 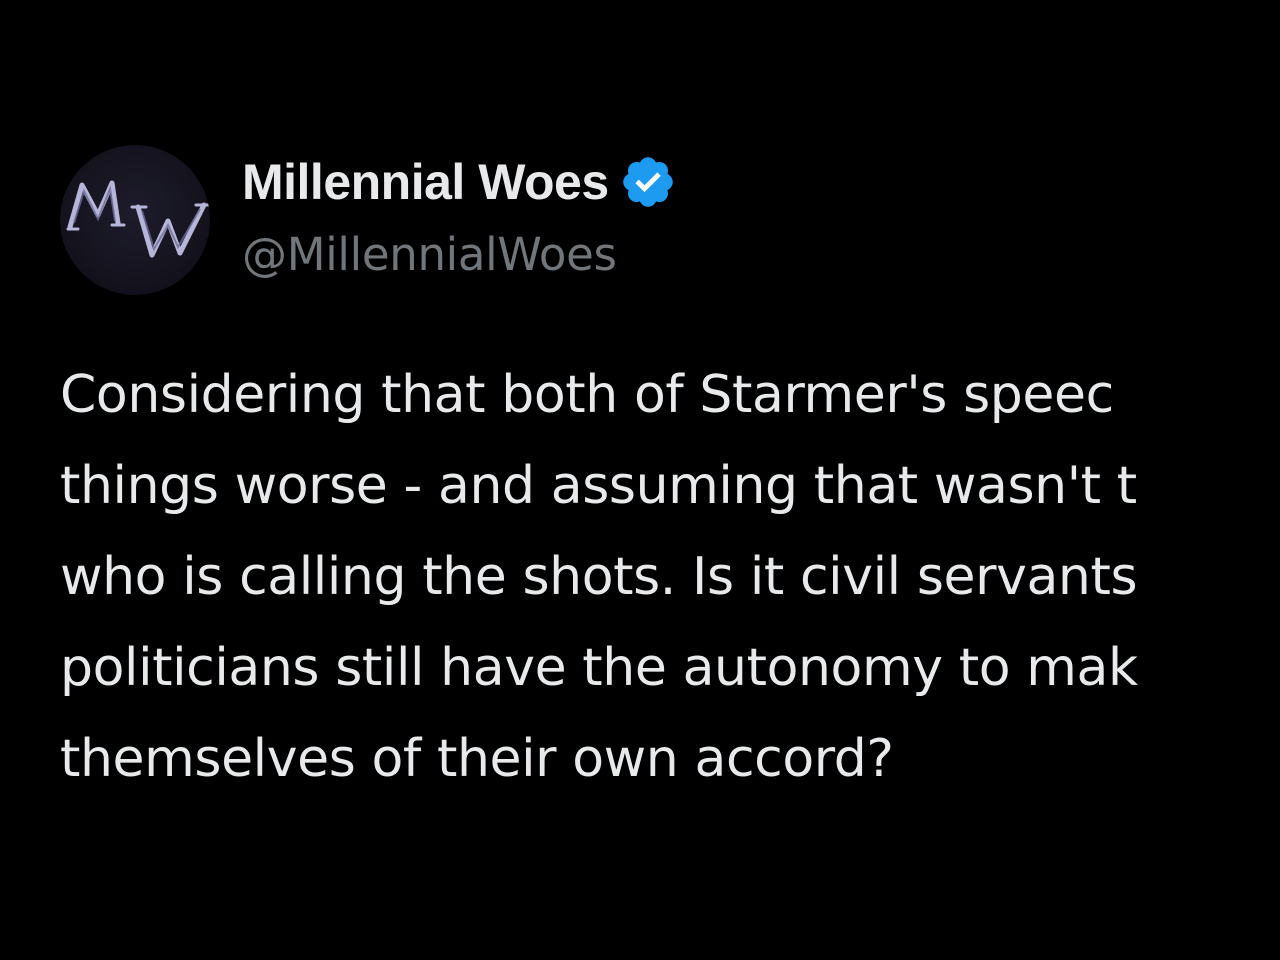 What do you see at coordinates (138, 219) in the screenshot?
I see `avatar-monogram-image` at bounding box center [138, 219].